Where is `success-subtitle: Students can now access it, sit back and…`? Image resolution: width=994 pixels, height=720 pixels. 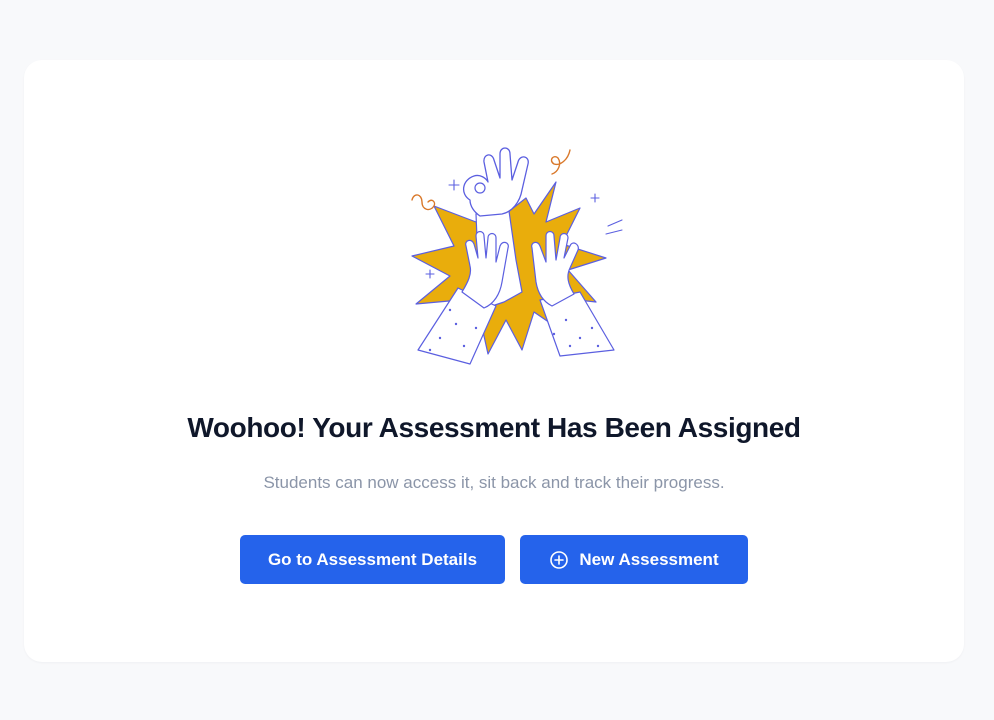
success-subtitle: Students can now access it, sit back and… is located at coordinates (494, 482).